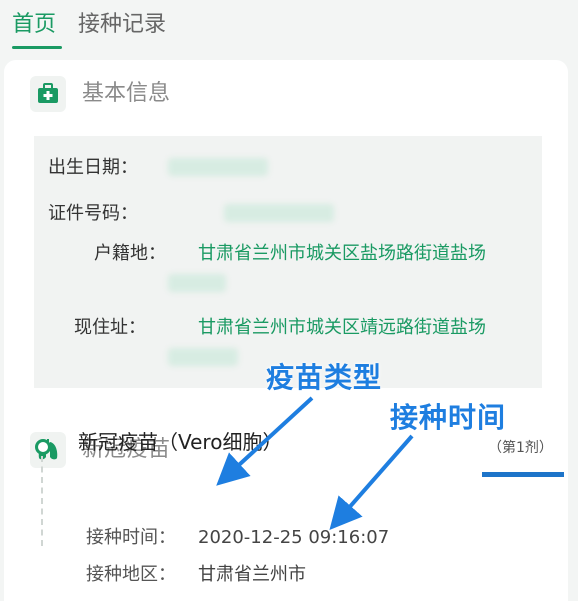  Describe the element at coordinates (315, 463) in the screenshot. I see `annotation-arrows` at that location.